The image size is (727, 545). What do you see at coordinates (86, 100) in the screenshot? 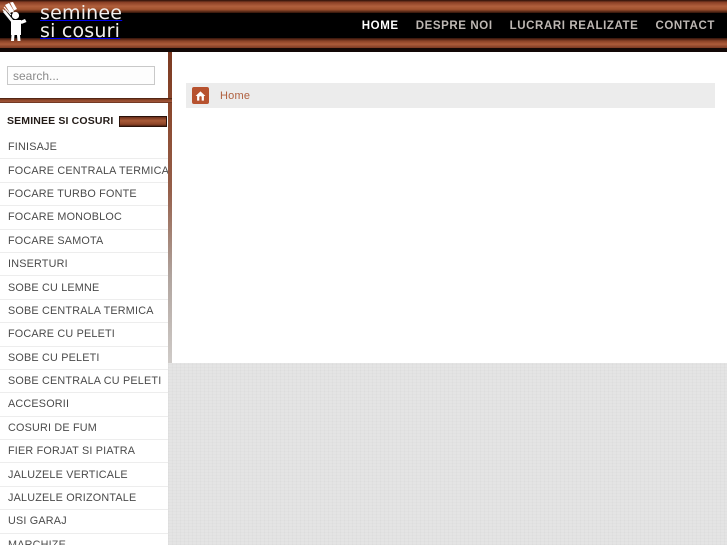
I see `sidebar-divider-rule` at bounding box center [86, 100].